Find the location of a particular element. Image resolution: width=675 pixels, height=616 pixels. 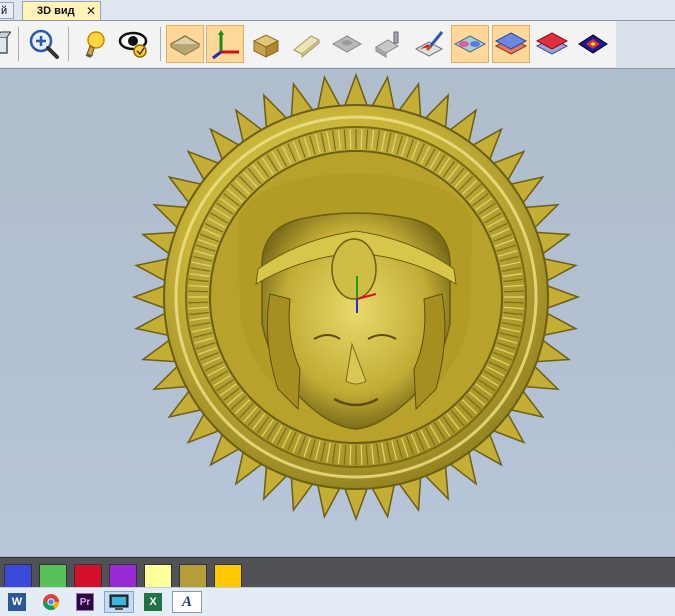

premiere-icon: Pr is located at coordinates (85, 602).